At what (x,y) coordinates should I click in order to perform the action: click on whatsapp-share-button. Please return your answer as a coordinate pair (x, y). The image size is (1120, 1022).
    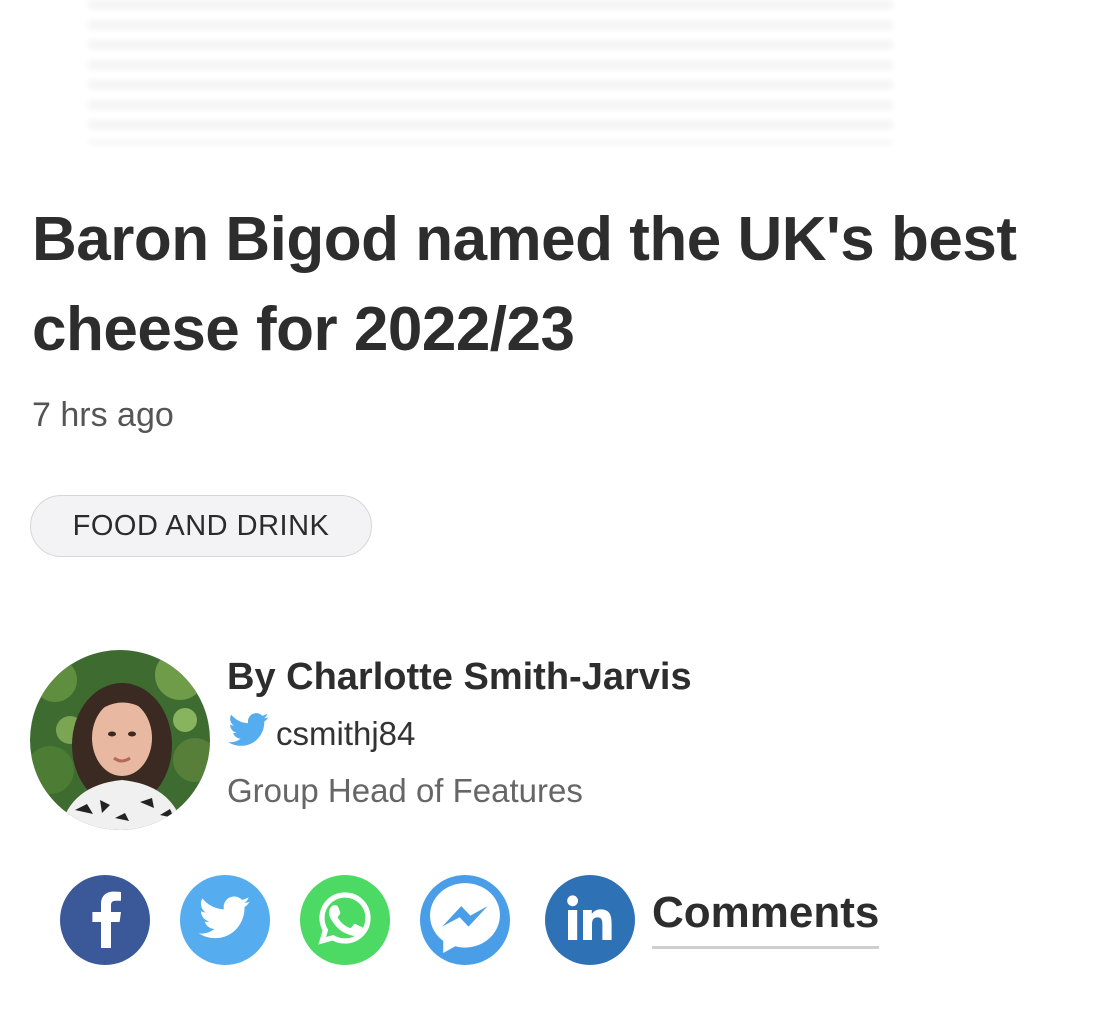
    Looking at the image, I should click on (345, 920).